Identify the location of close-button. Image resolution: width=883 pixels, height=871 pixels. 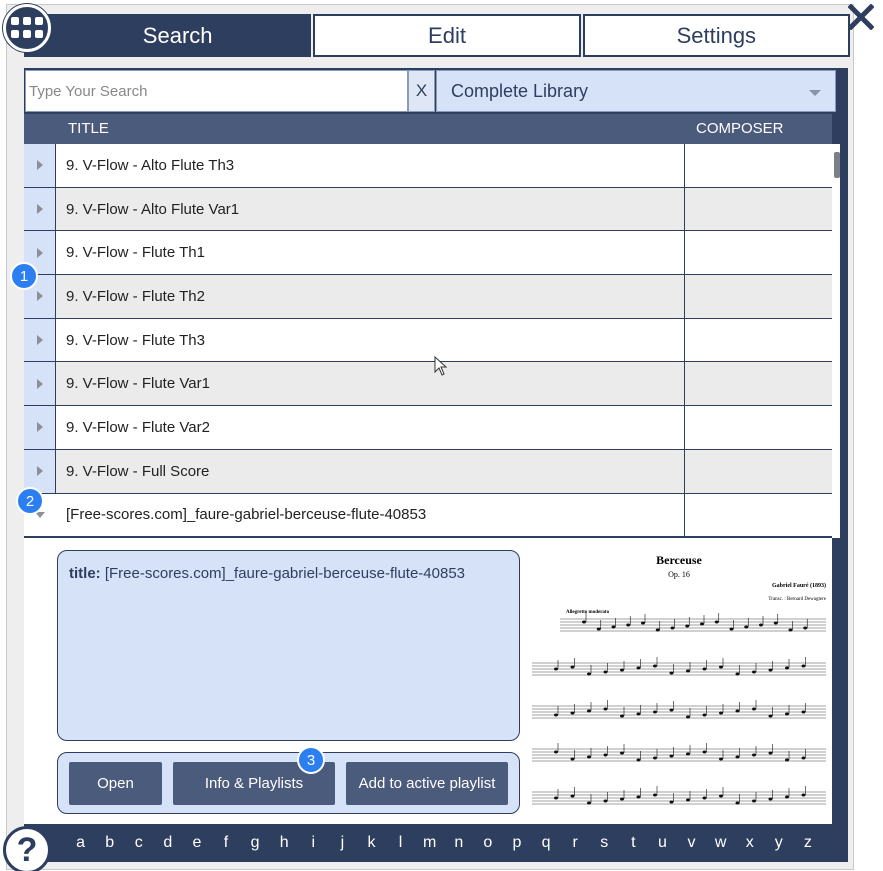
(861, 17).